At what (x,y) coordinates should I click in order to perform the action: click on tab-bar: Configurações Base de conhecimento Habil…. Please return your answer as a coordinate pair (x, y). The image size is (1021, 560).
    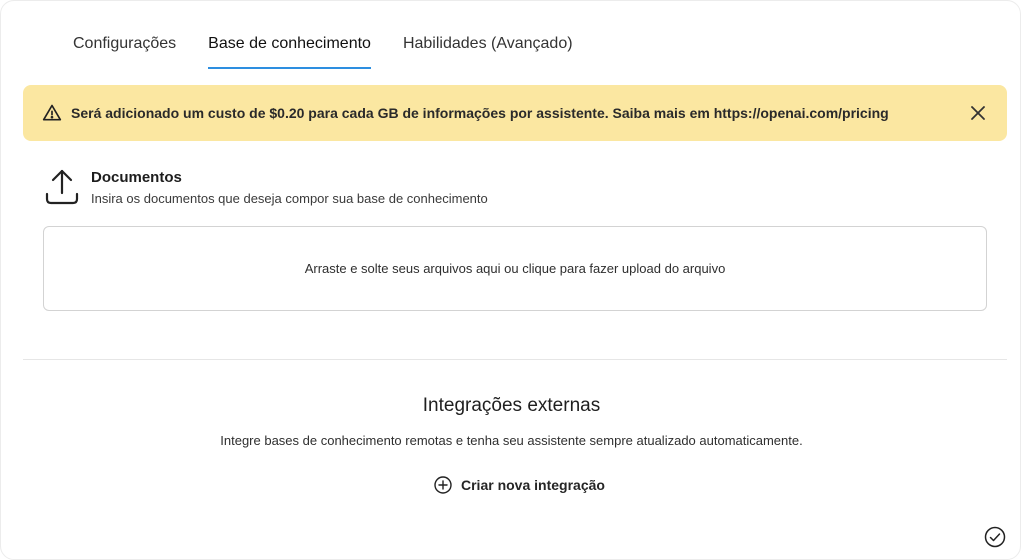
    Looking at the image, I should click on (323, 47).